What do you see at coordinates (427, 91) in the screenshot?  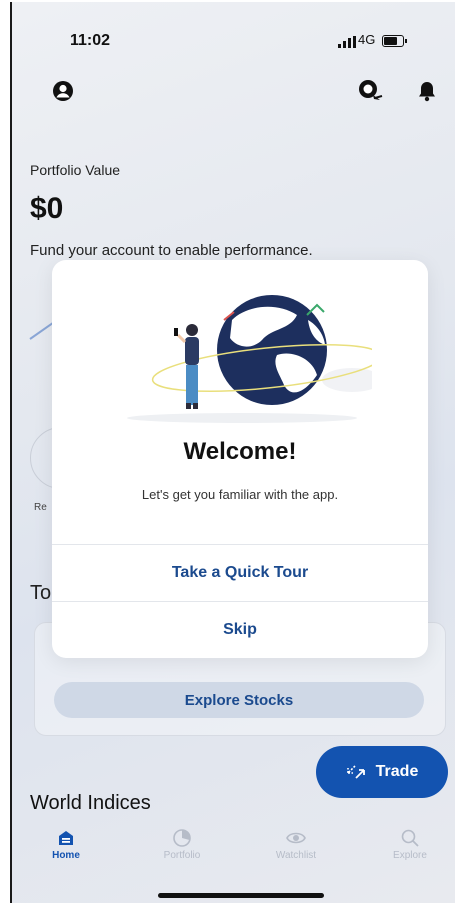 I see `bell-icon` at bounding box center [427, 91].